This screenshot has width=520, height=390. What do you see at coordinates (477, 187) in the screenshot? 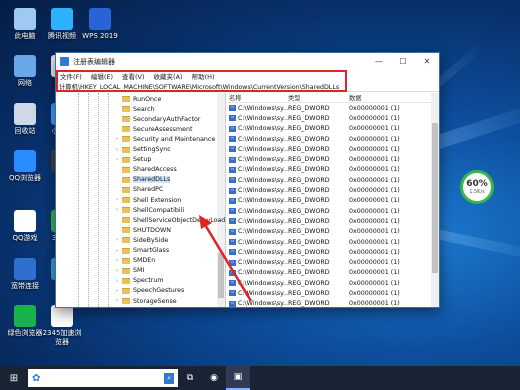
I see `performance-widget: 60% 1.5K/s` at bounding box center [477, 187].